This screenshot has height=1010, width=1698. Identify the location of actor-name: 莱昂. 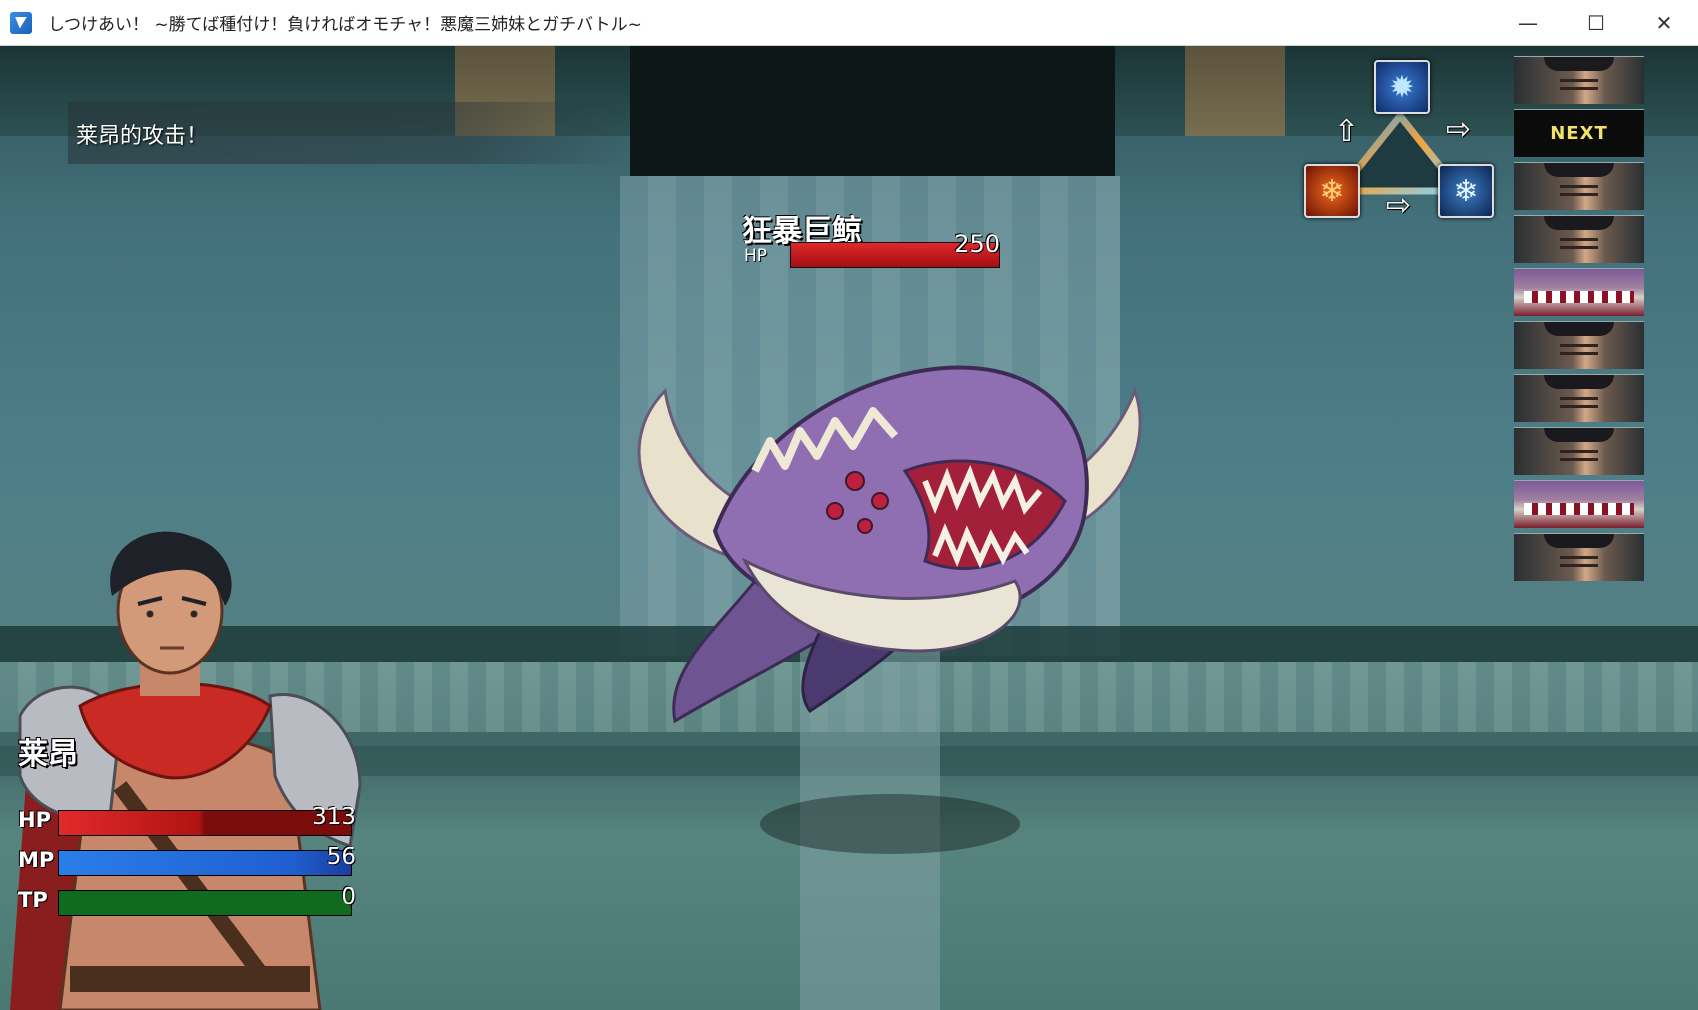
(48, 754).